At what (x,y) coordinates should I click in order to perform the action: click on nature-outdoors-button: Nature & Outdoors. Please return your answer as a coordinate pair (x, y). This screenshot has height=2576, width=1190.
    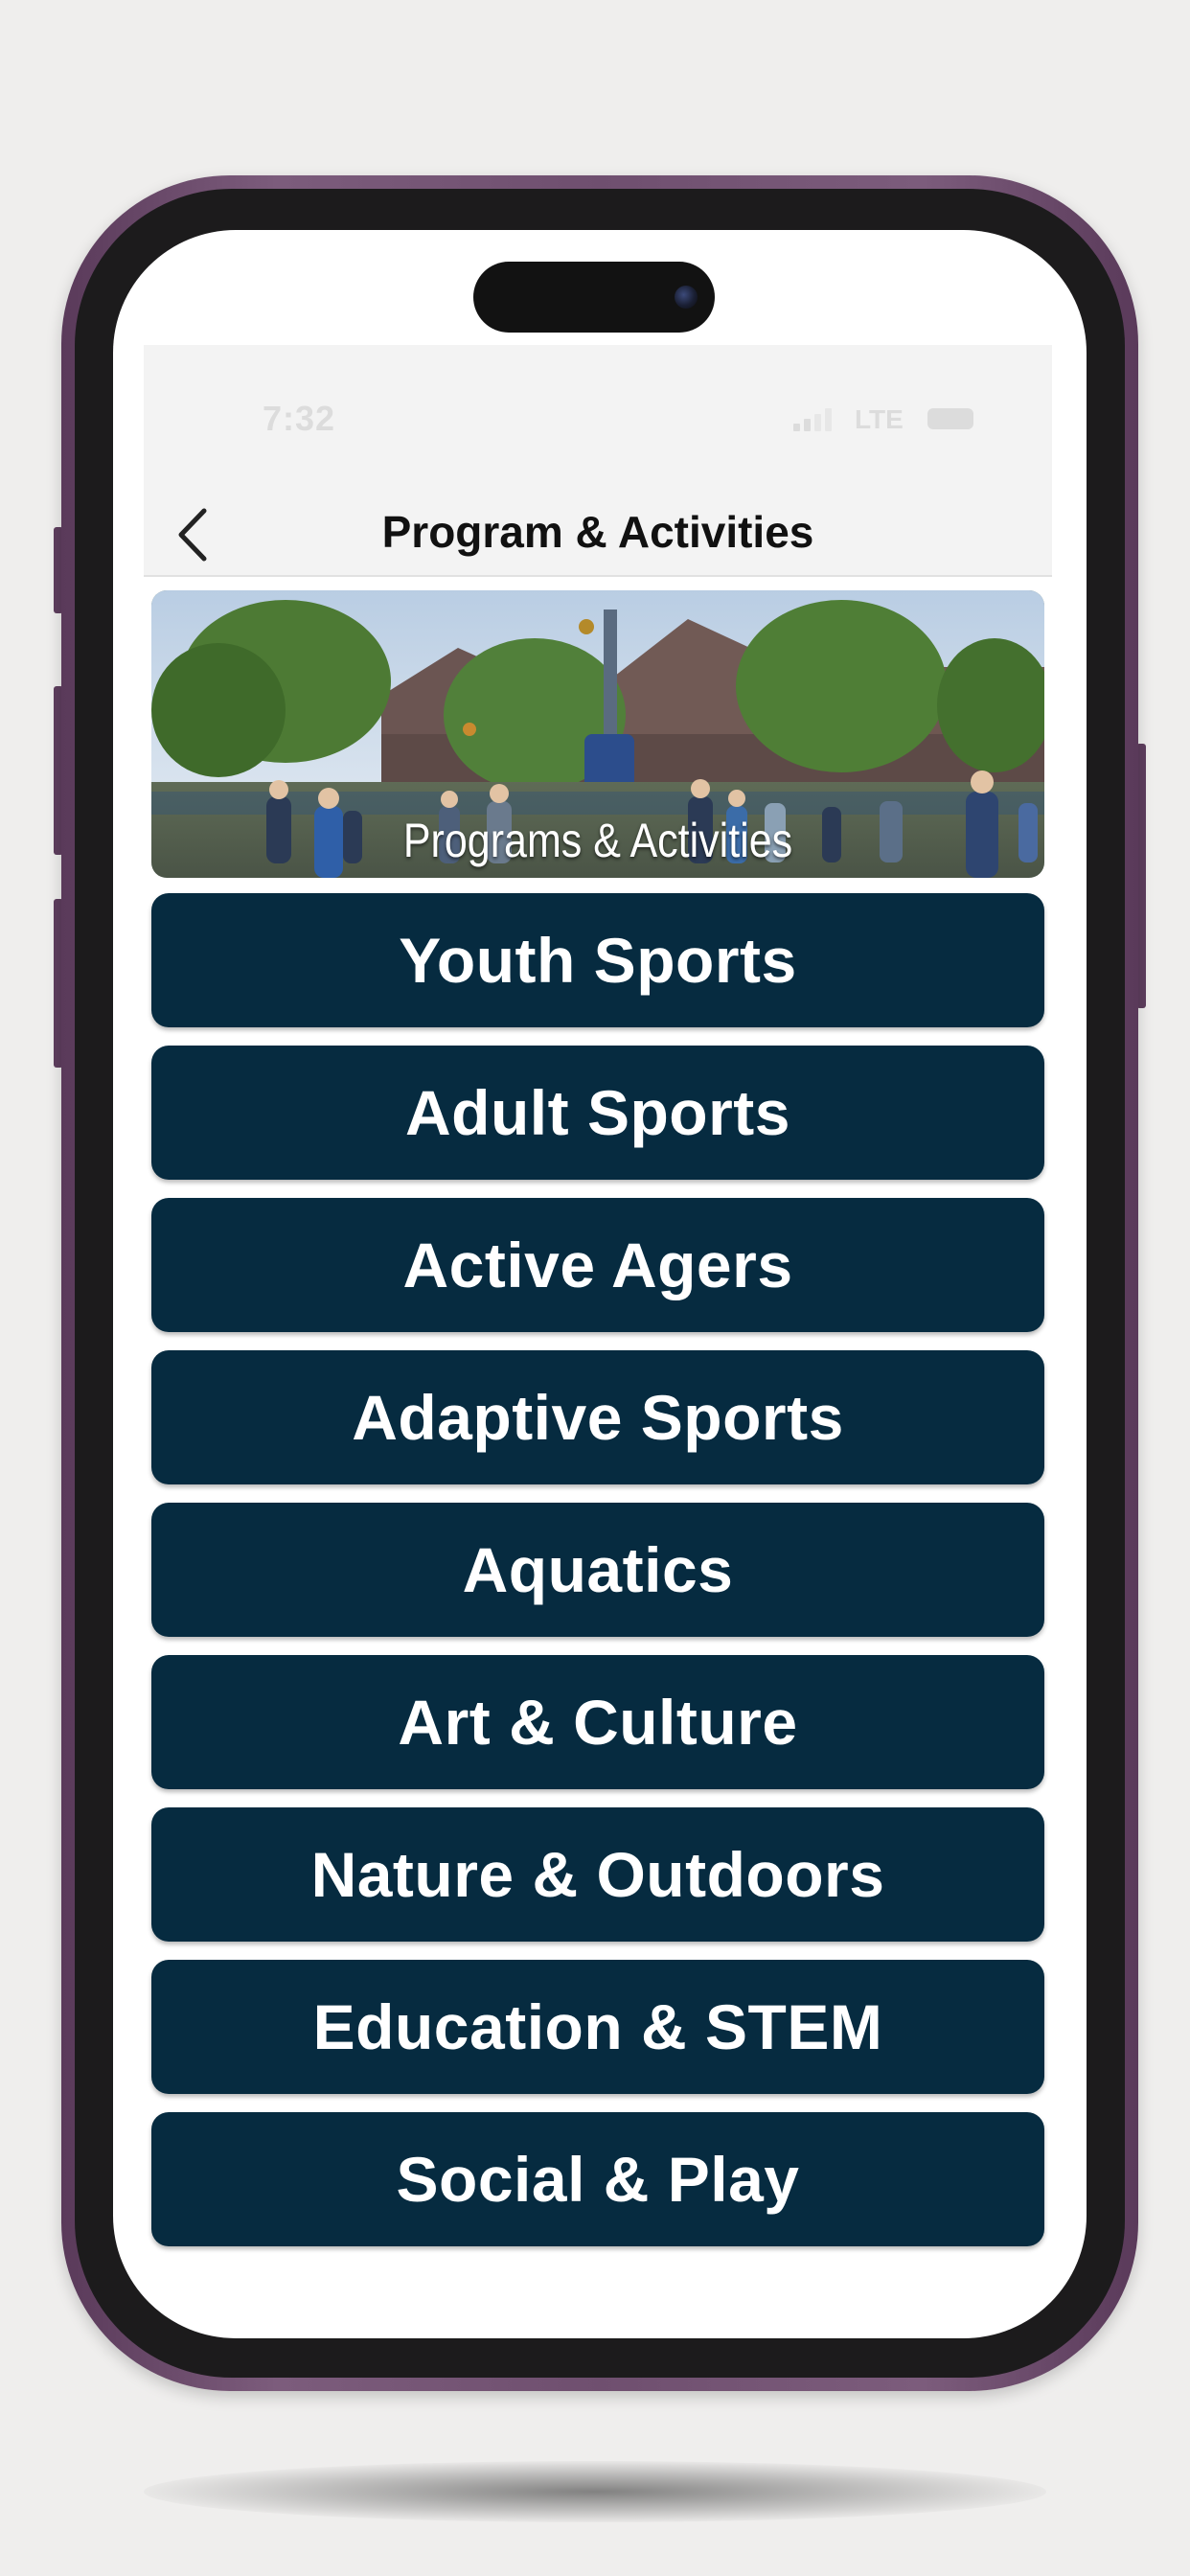
    Looking at the image, I should click on (598, 1874).